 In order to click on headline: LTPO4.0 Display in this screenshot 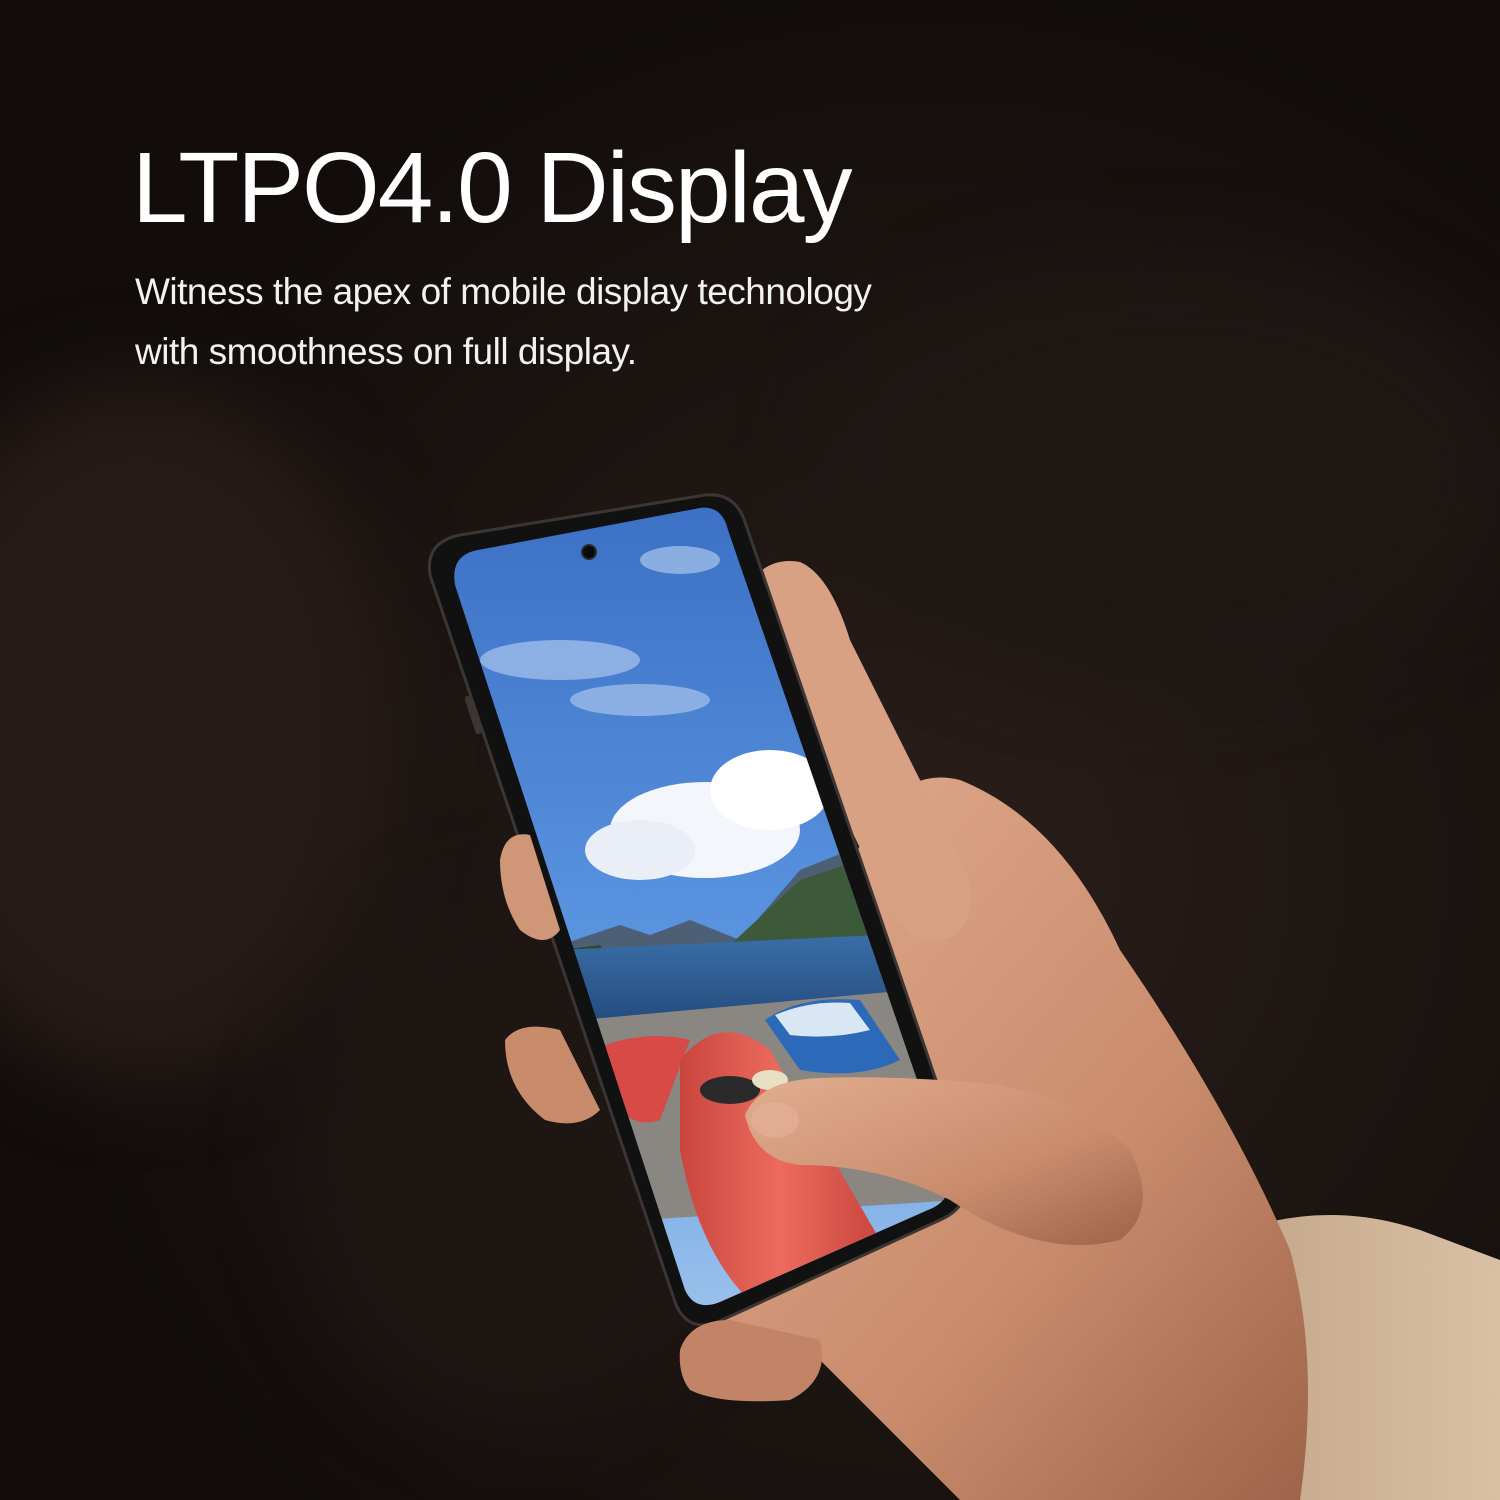, I will do `click(492, 188)`.